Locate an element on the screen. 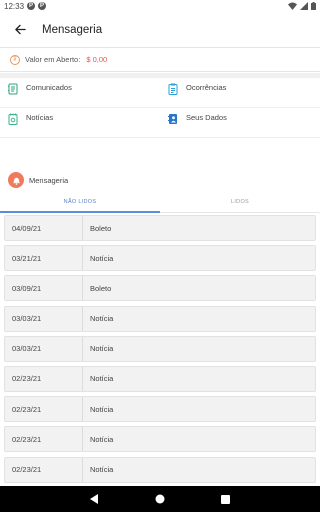 This screenshot has height=512, width=320. section-title: Mensageria is located at coordinates (49, 180).